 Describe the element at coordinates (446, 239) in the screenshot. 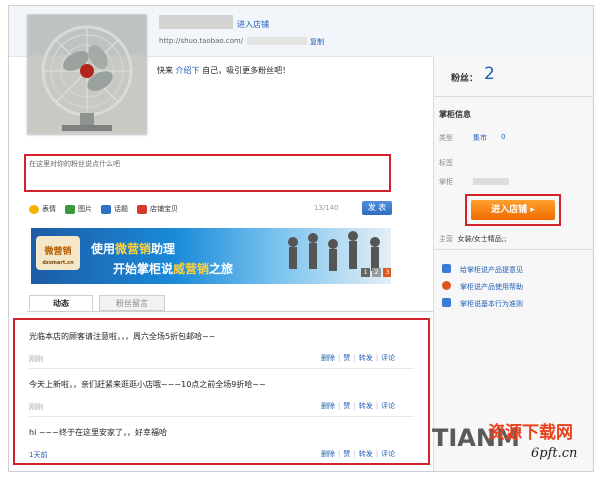

I see `main-category-label: 主营` at that location.